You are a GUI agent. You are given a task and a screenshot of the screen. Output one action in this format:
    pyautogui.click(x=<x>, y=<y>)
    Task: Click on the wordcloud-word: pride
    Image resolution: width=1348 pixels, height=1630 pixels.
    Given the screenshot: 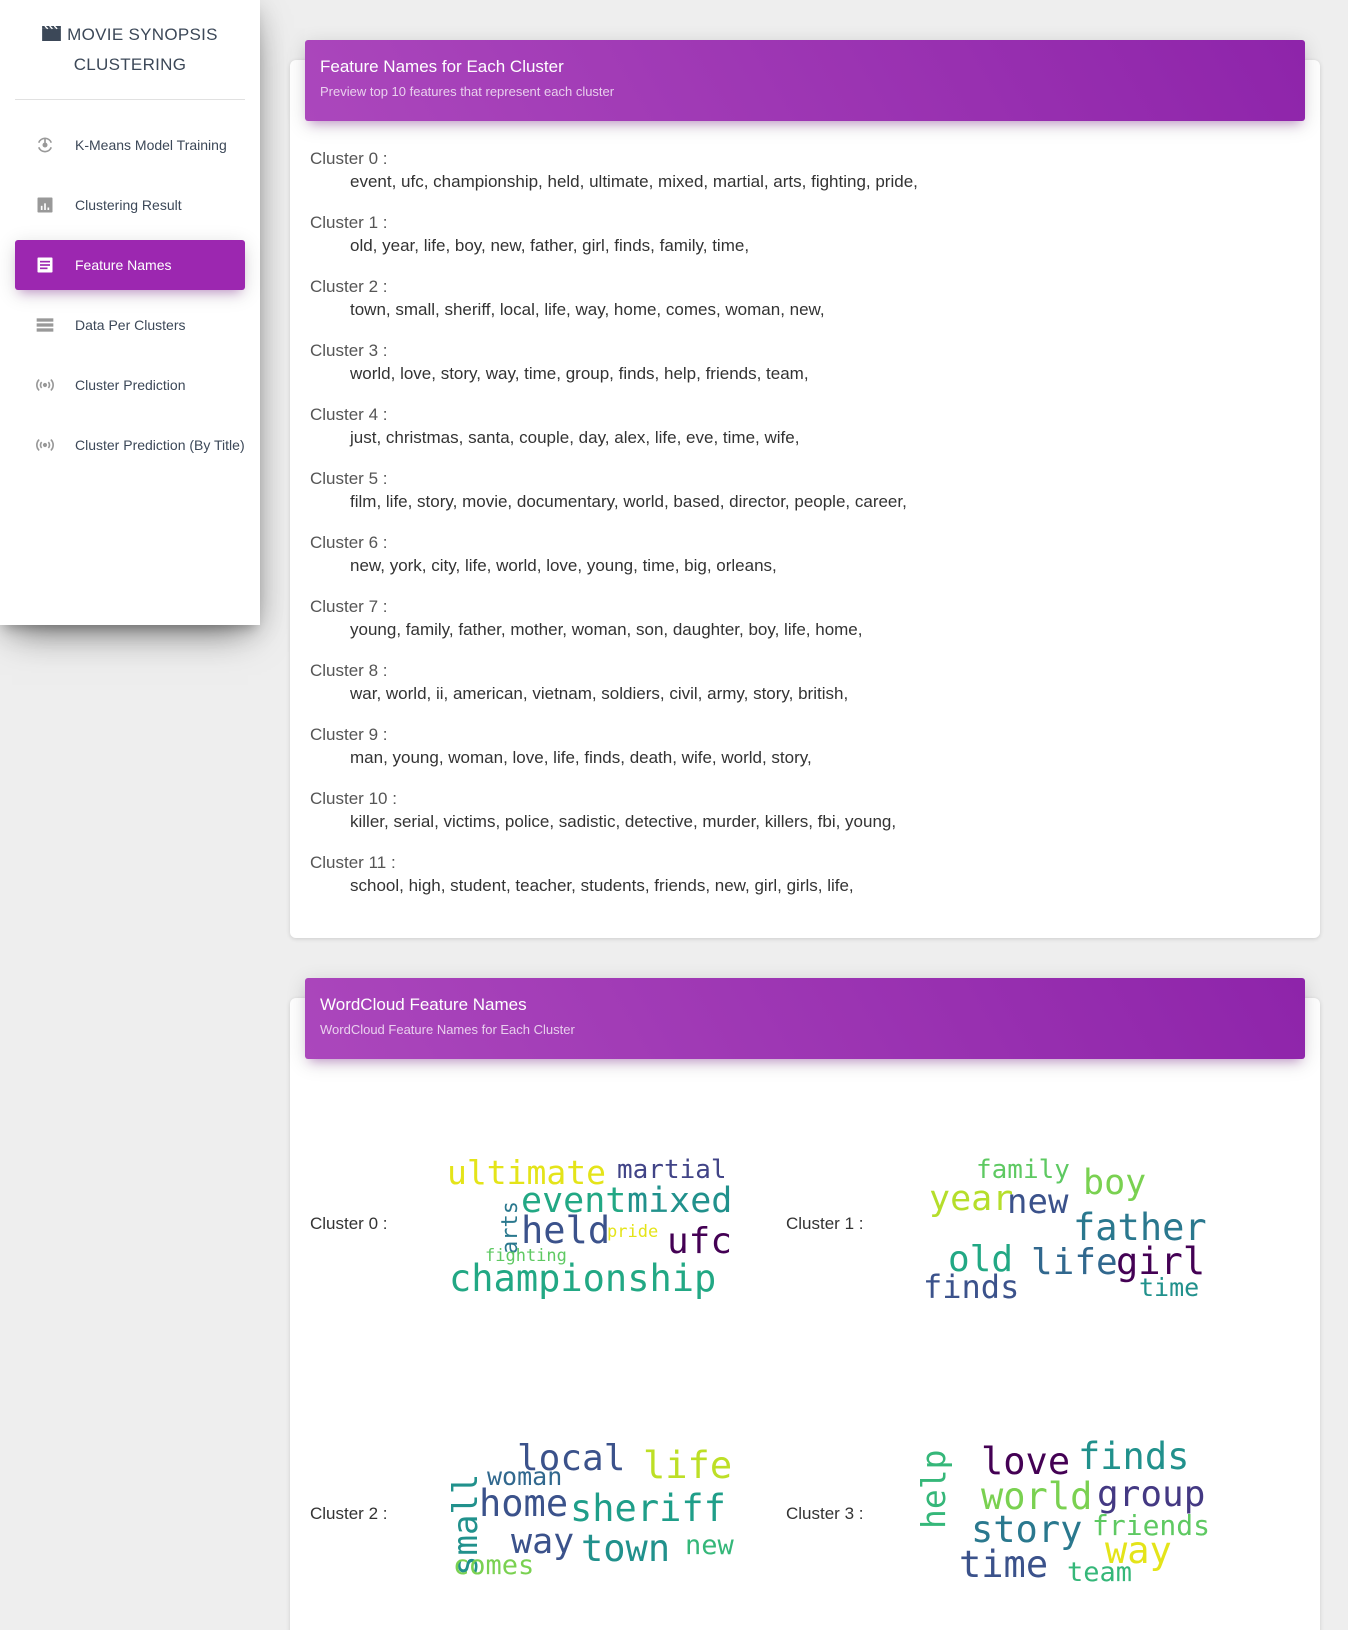 What is the action you would take?
    pyautogui.click(x=632, y=1232)
    